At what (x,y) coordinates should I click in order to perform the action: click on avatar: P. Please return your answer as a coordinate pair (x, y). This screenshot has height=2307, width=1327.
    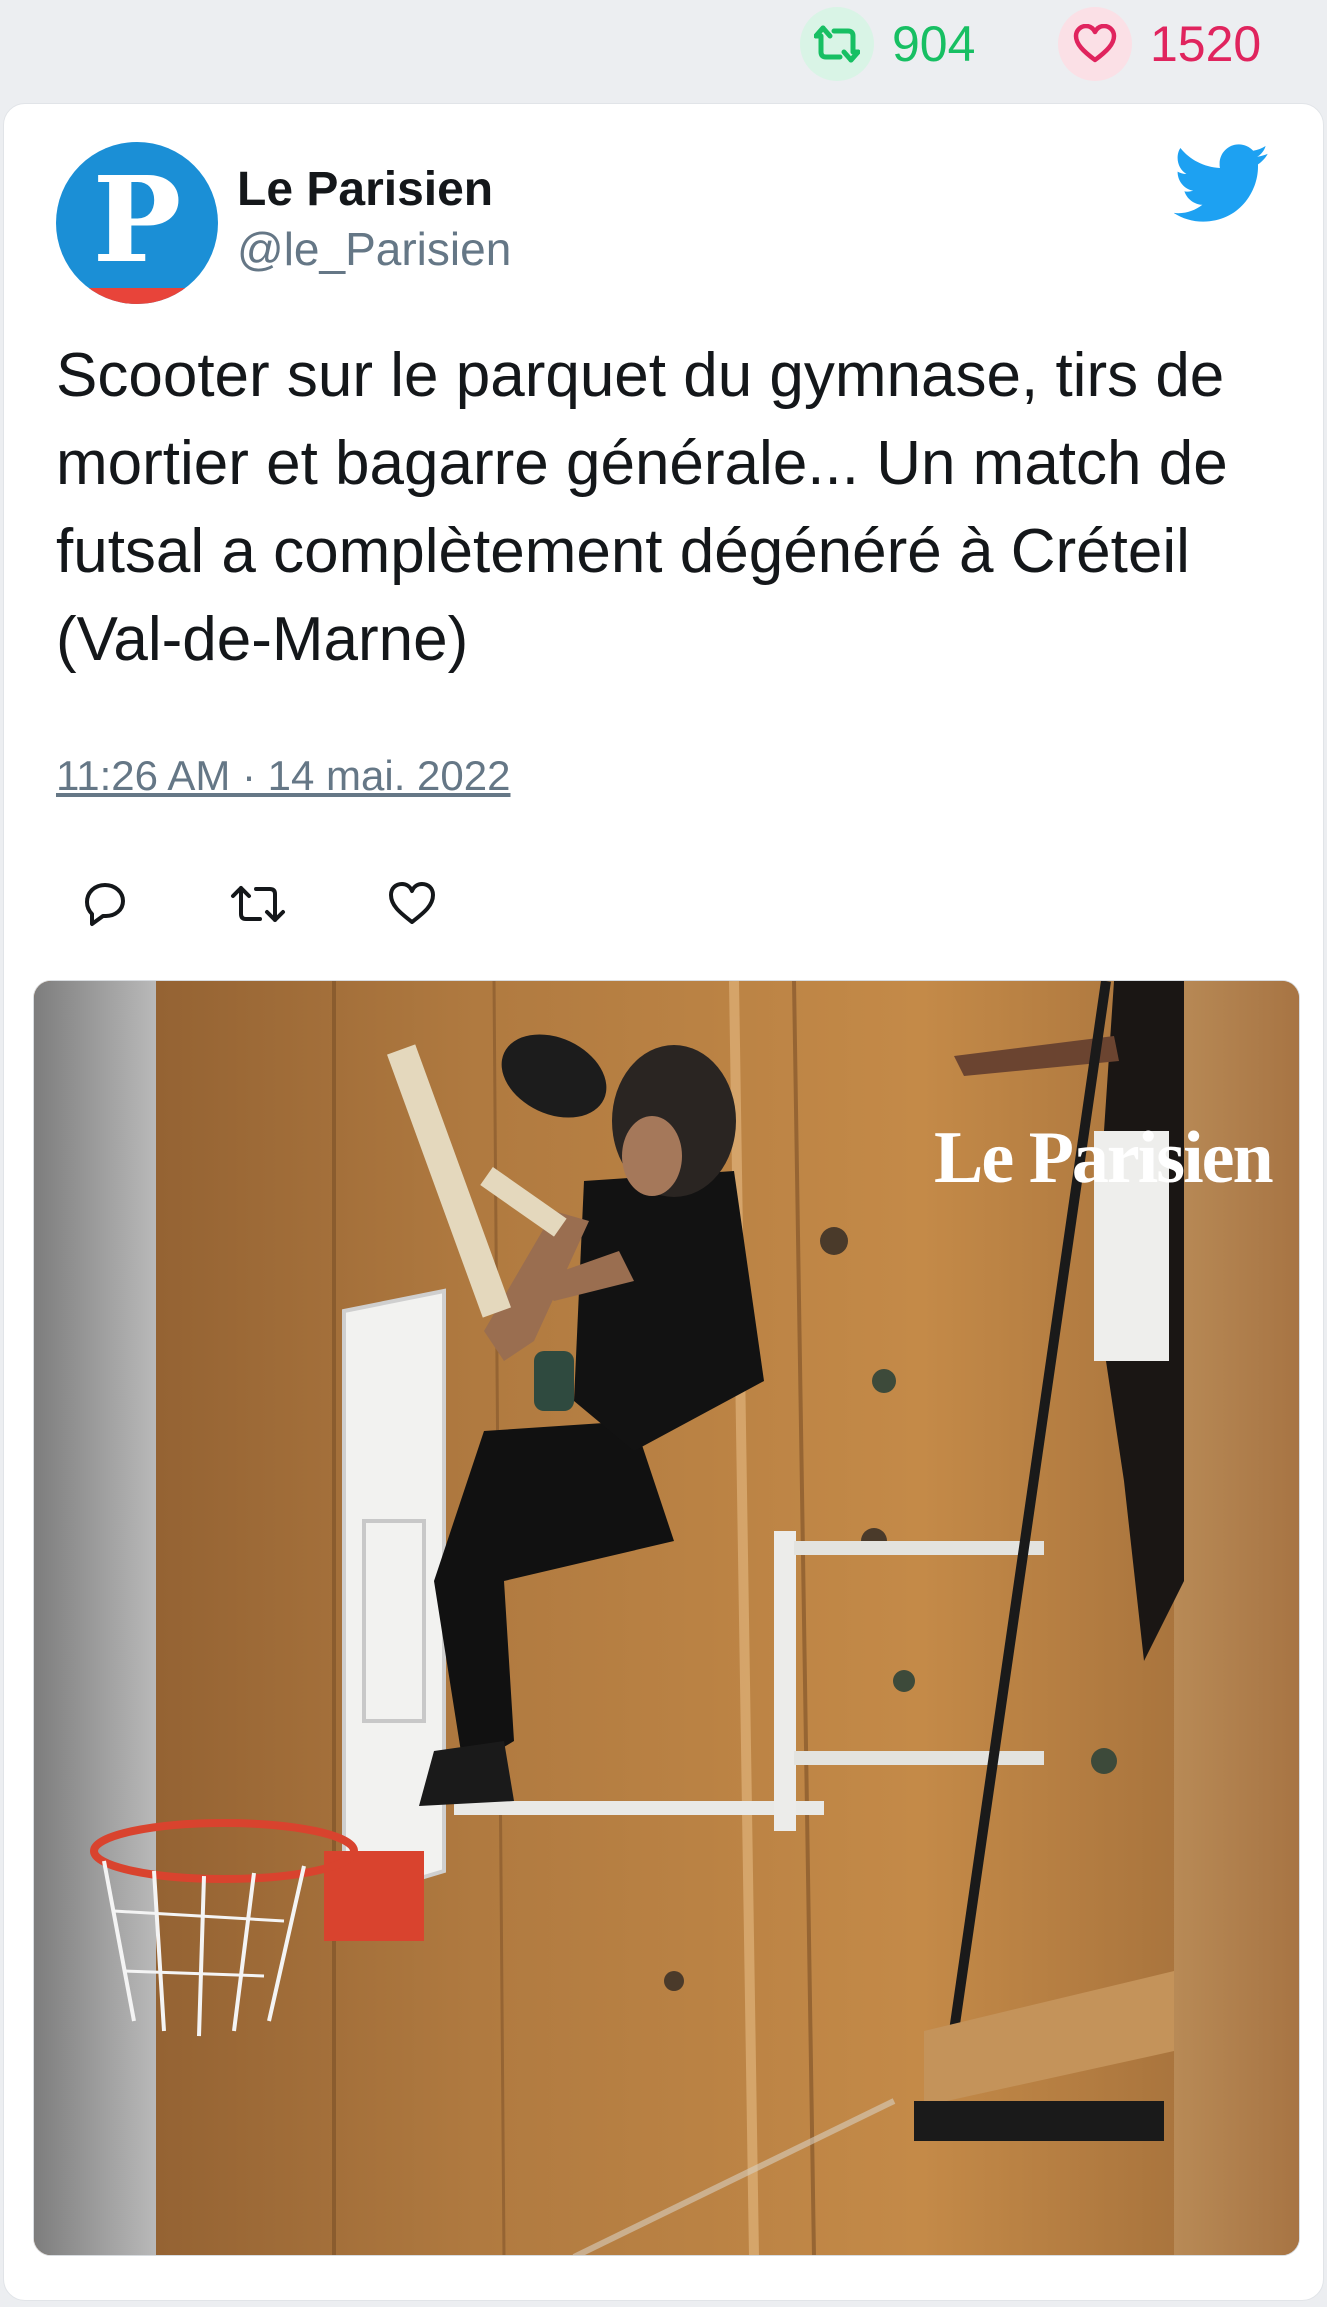
    Looking at the image, I should click on (137, 223).